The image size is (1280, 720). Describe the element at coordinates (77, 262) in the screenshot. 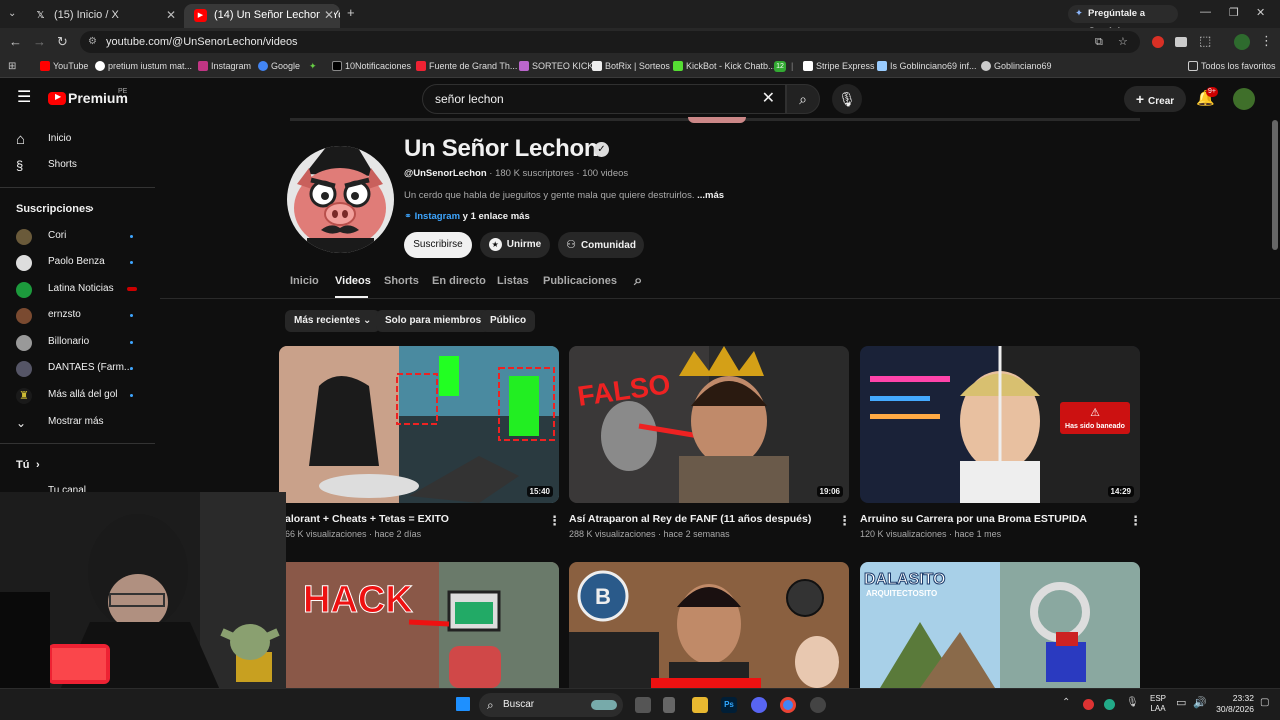

I see `sidebar-sub-item: Paolo Benza` at that location.